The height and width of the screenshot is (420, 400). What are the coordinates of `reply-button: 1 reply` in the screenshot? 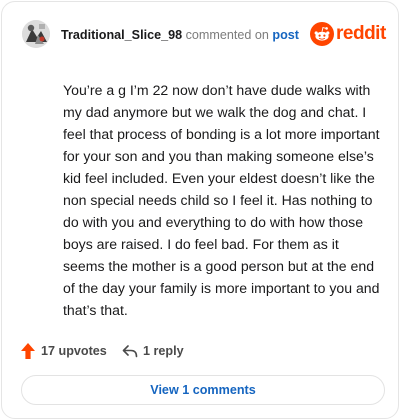 It's located at (153, 351).